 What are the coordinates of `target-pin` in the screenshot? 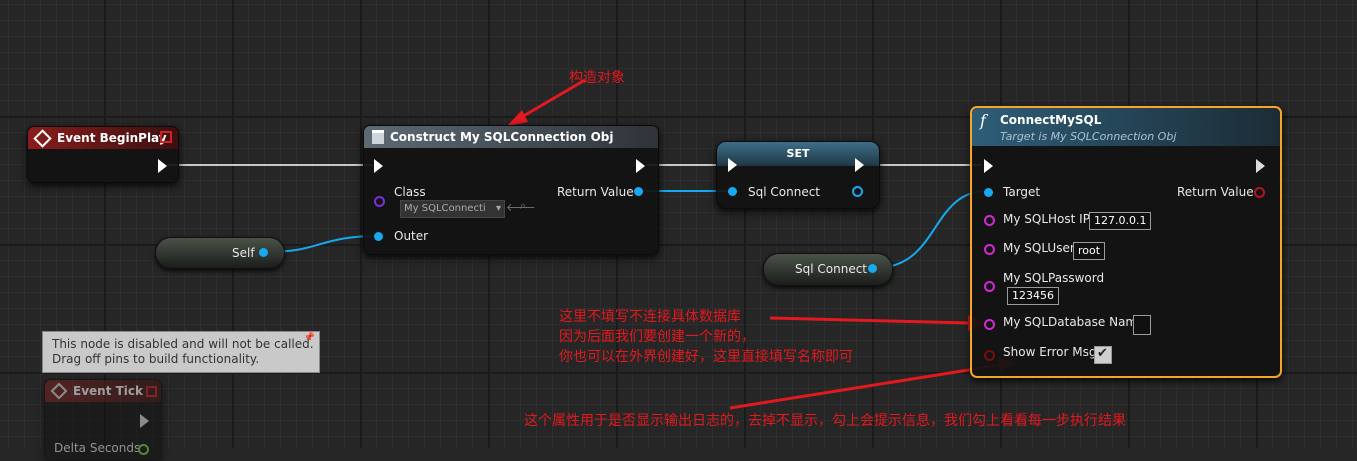 It's located at (988, 192).